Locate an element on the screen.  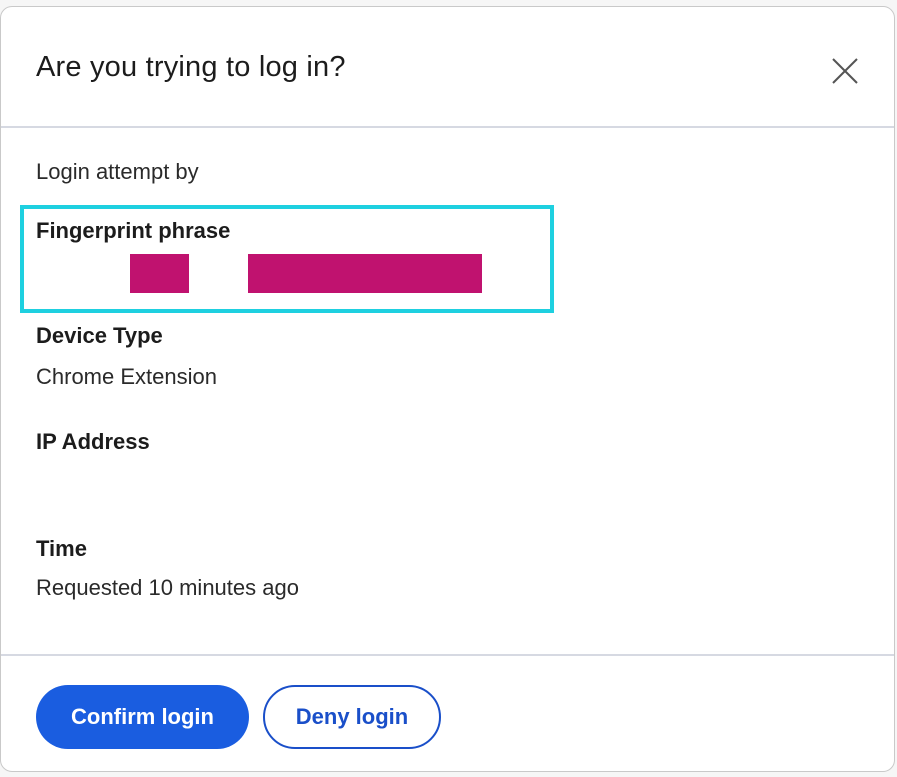
time-value: Requested 10 minutes ago is located at coordinates (167, 587).